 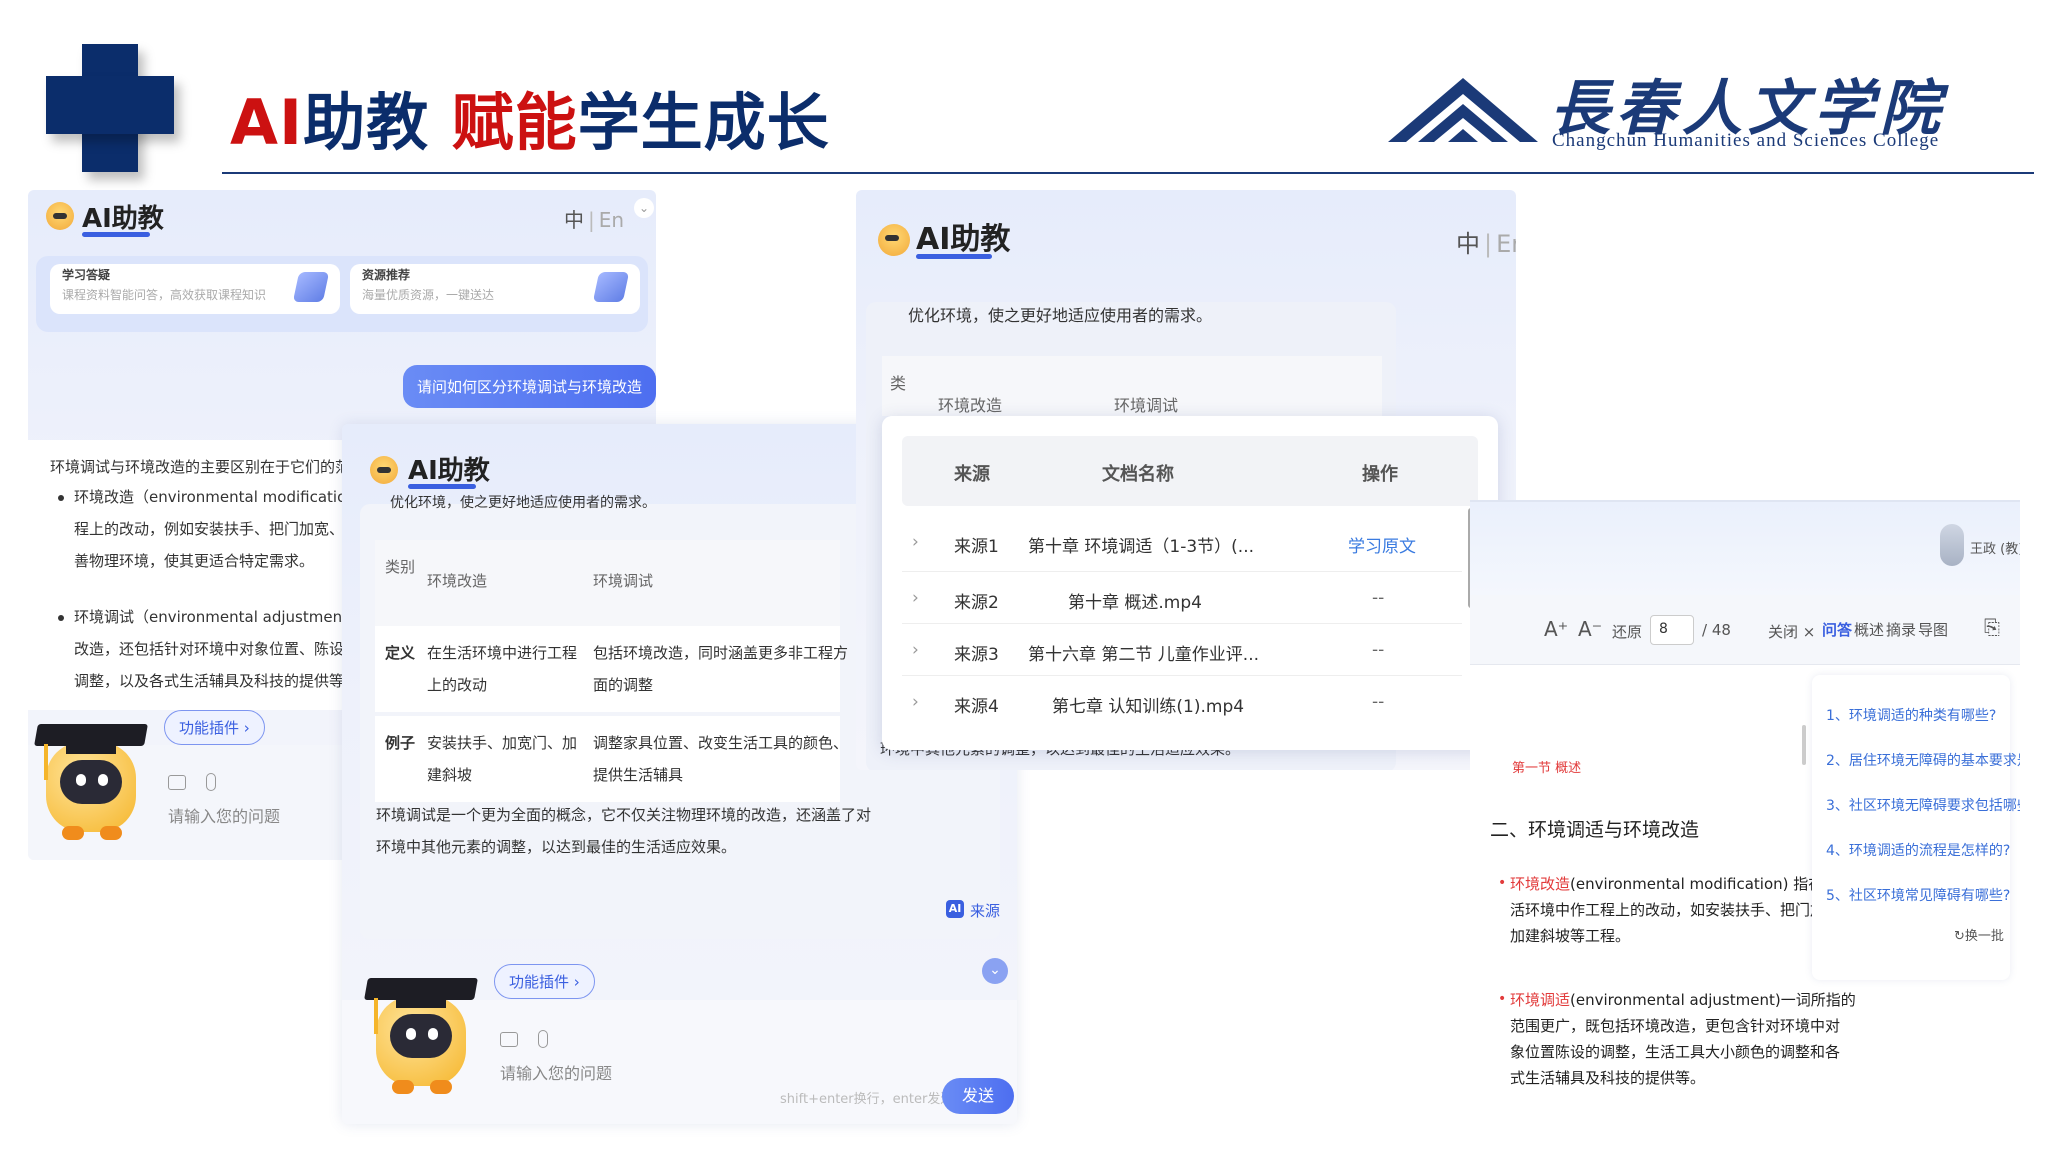 What do you see at coordinates (1556, 629) in the screenshot?
I see `font-increase-icon: A⁺` at bounding box center [1556, 629].